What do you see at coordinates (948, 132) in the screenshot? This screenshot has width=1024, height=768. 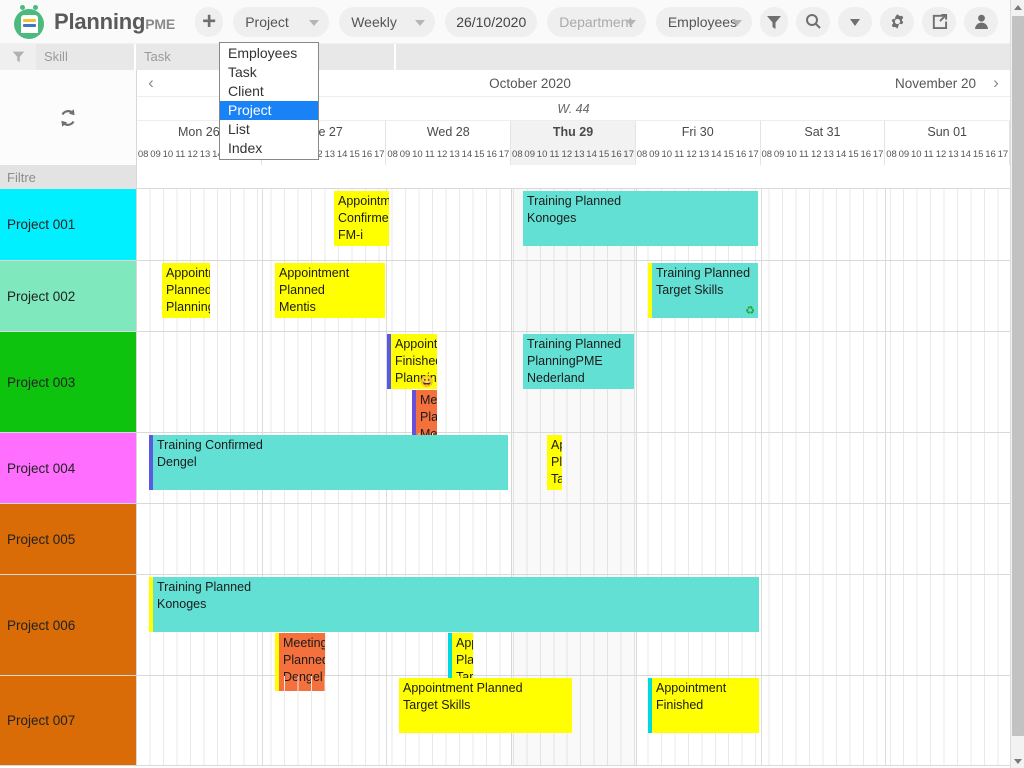 I see `day-header-6: Sun 01` at bounding box center [948, 132].